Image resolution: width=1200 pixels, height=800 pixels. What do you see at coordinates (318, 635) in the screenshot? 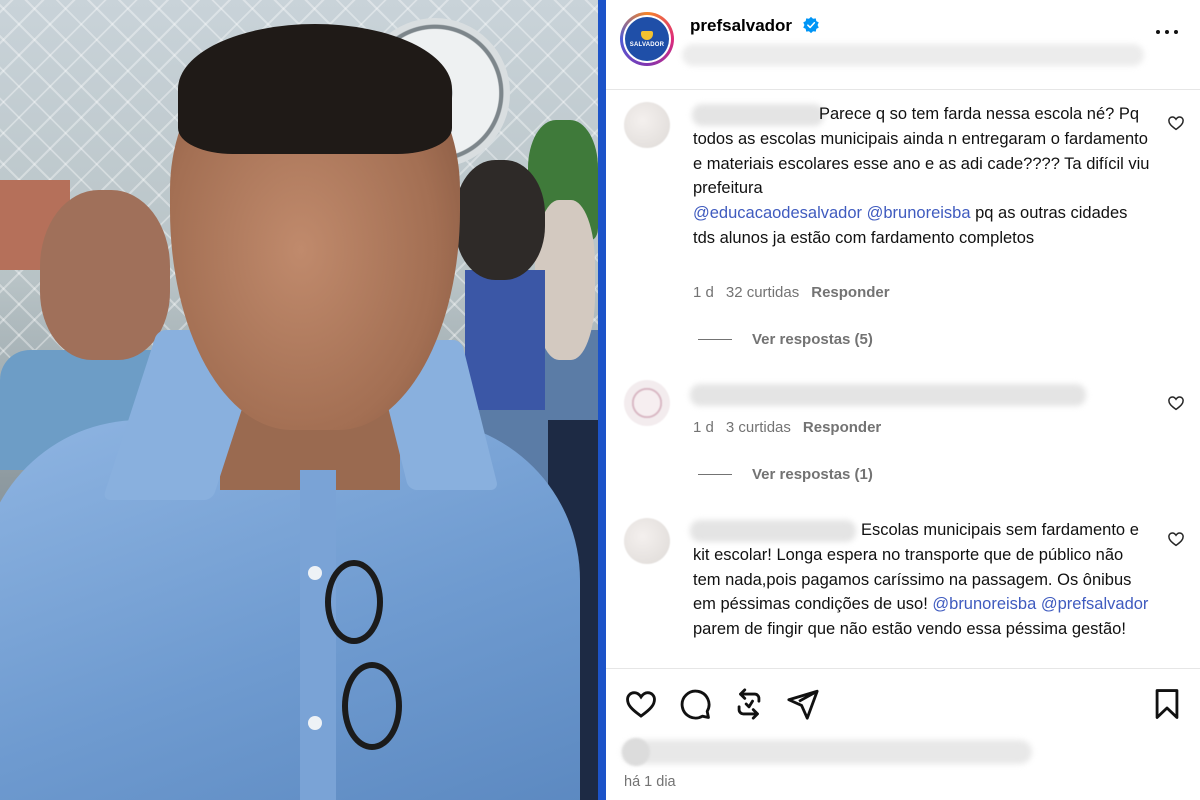
I see `shirt-placket` at bounding box center [318, 635].